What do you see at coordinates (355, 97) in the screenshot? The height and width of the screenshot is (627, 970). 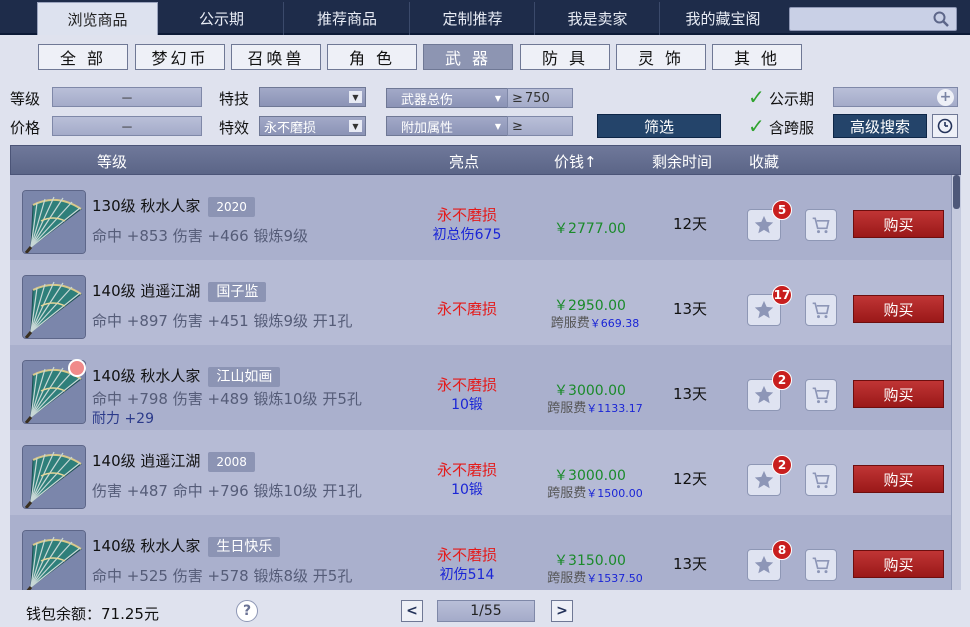 I see `chevron-down-icon: ▼` at bounding box center [355, 97].